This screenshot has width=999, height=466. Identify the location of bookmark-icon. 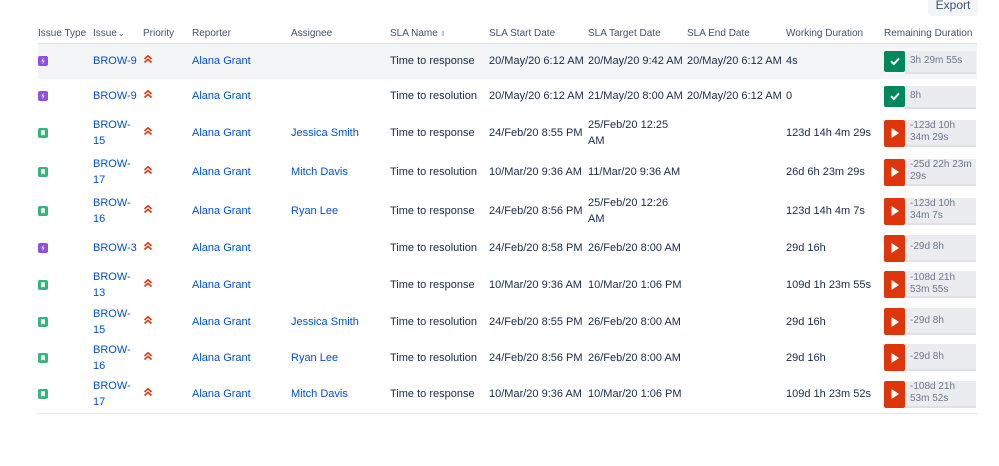
(43, 284).